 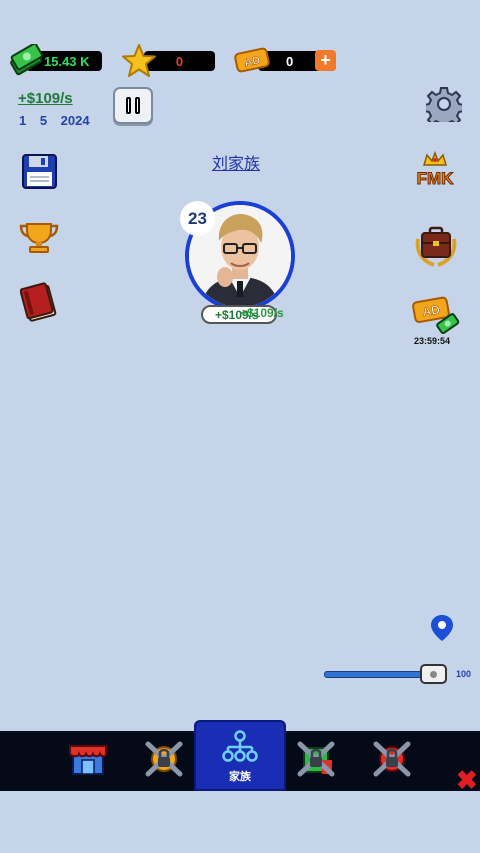 What do you see at coordinates (262, 313) in the screenshot?
I see `floating-income-text: +$109/s` at bounding box center [262, 313].